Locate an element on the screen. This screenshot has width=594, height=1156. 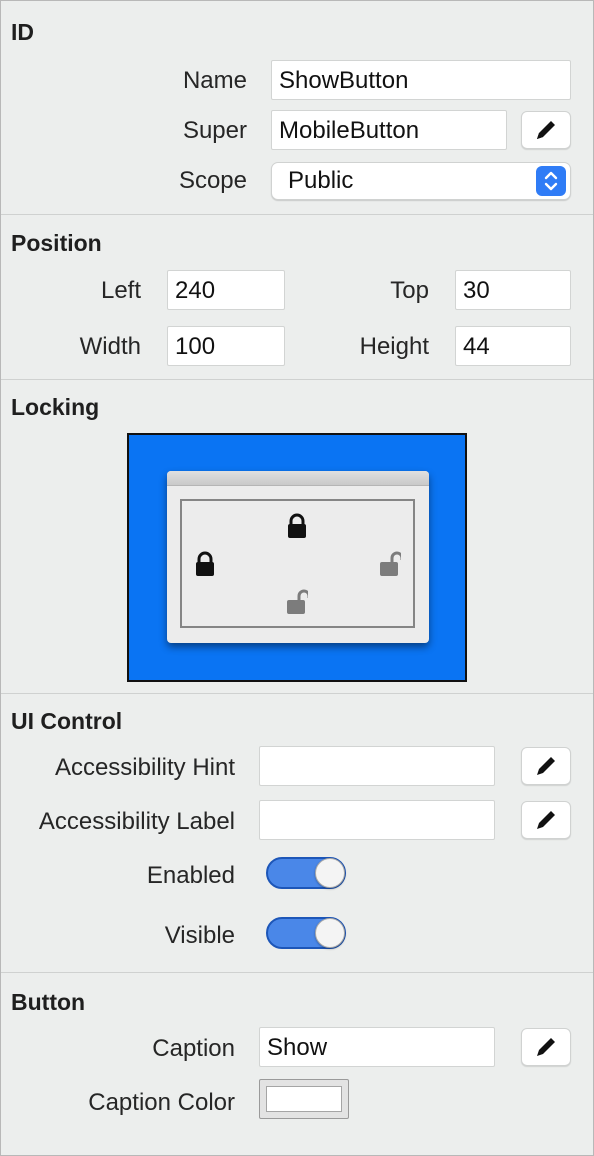
locking-canvas is located at coordinates (297, 557).